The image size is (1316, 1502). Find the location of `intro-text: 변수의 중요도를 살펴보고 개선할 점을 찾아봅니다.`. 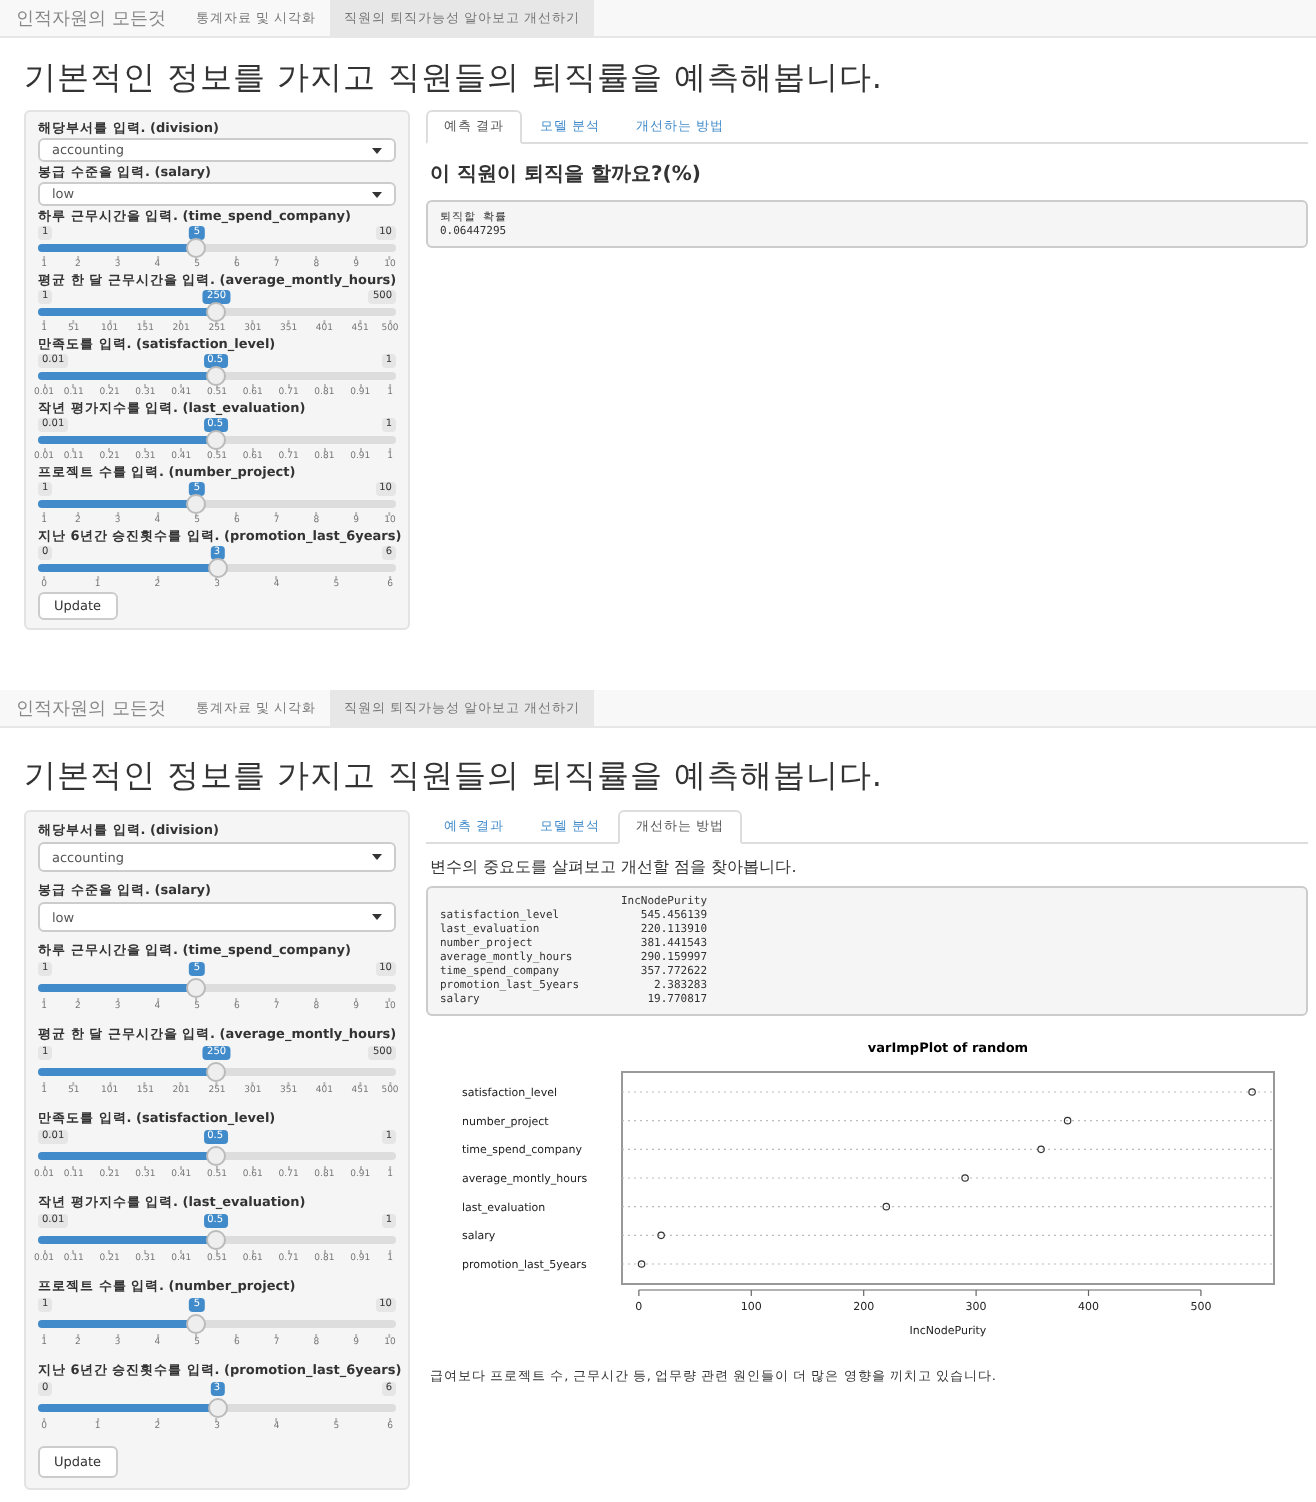

intro-text: 변수의 중요도를 살펴보고 개선할 점을 찾아봅니다. is located at coordinates (614, 867).